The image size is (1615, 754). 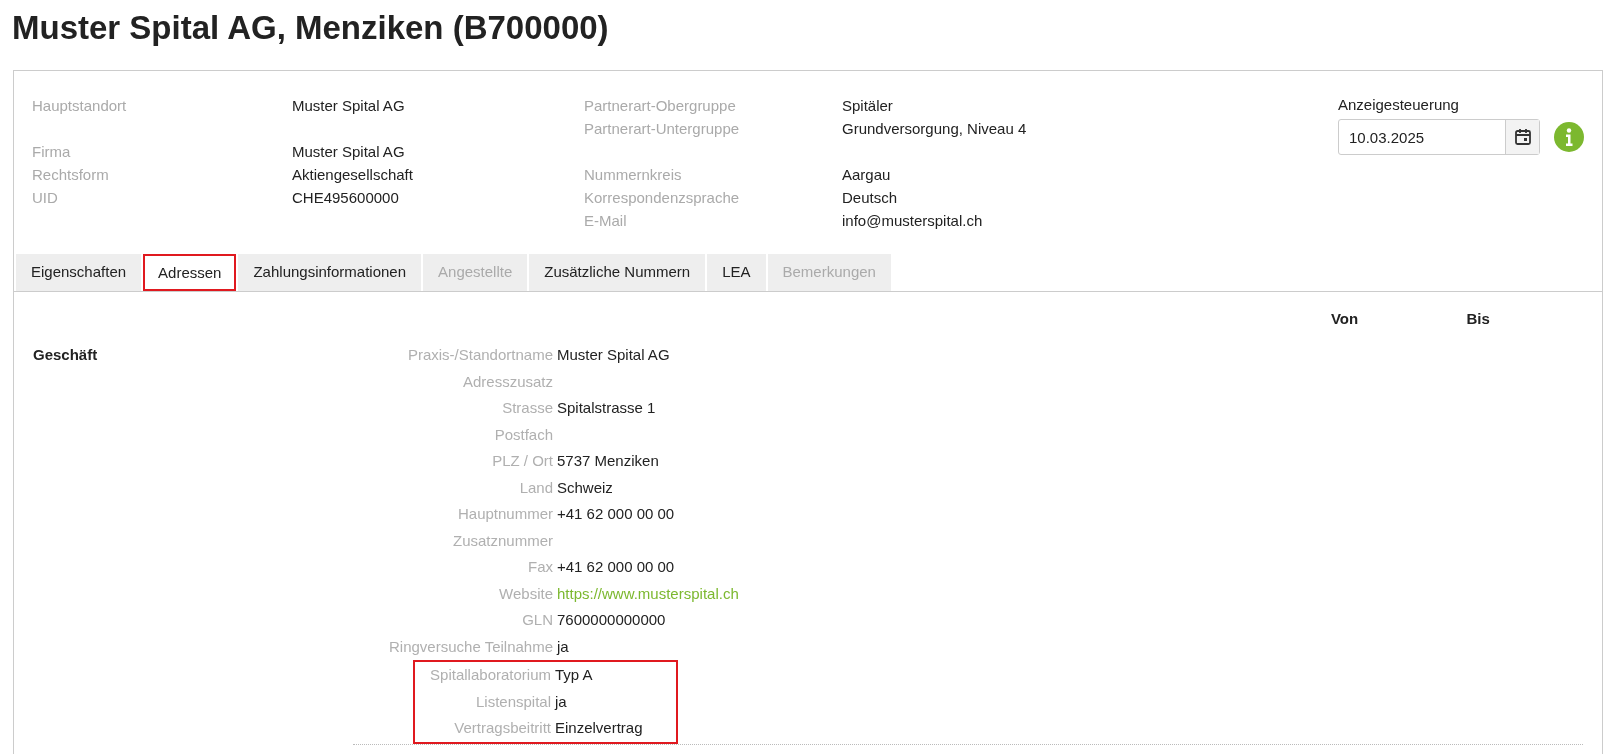 I want to click on field-label: Ringversuche Teilnahme, so click(x=471, y=646).